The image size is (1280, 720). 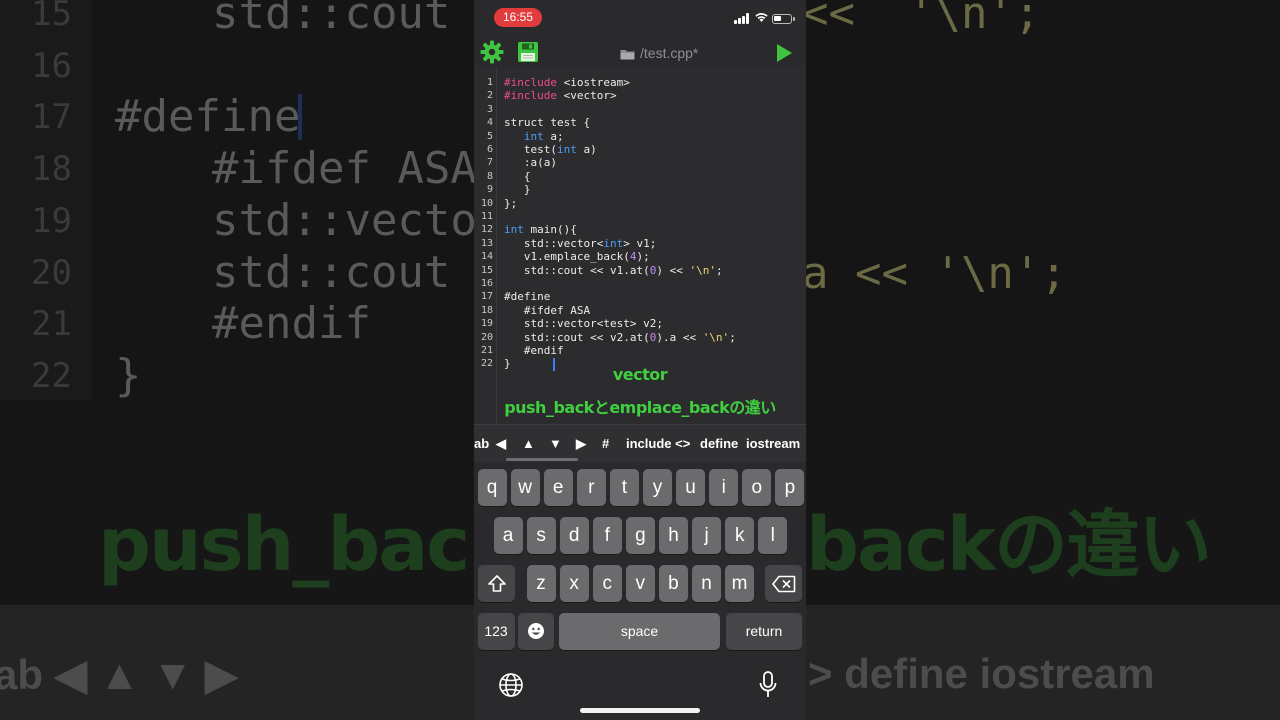 What do you see at coordinates (673, 270) in the screenshot?
I see `code-token: ) <<` at bounding box center [673, 270].